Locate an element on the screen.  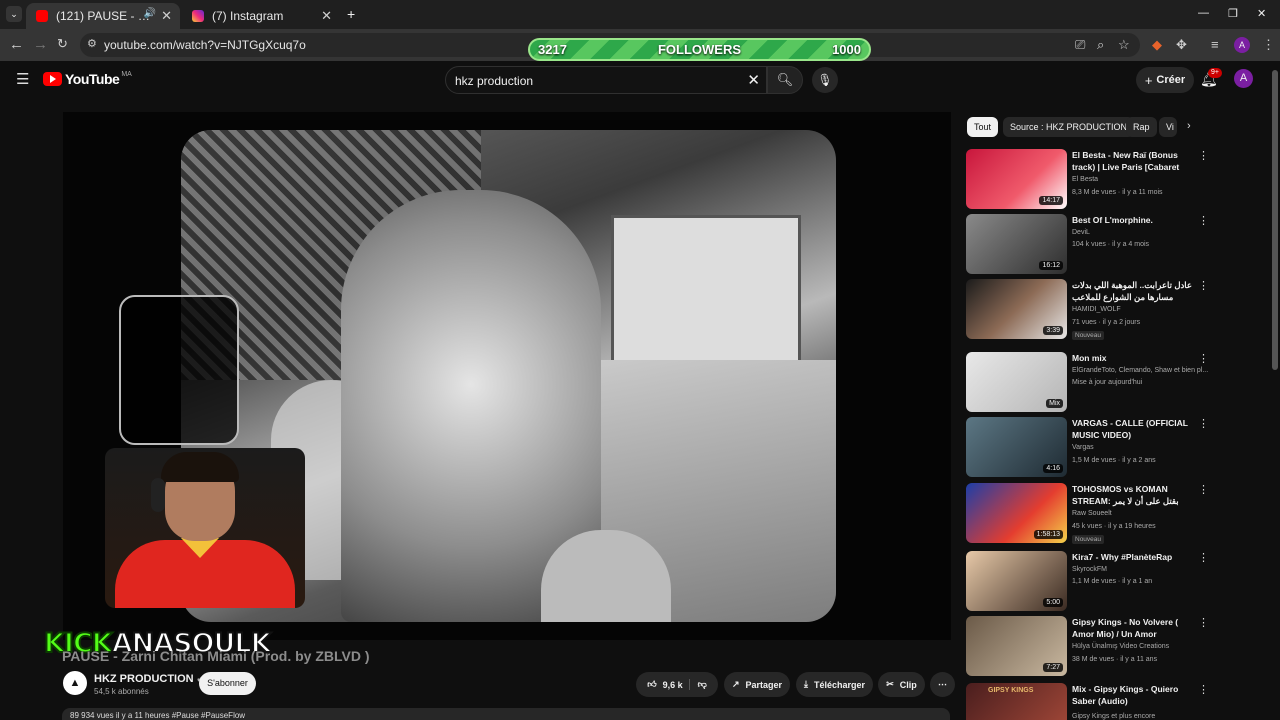
reload-icon: ↻ is located at coordinates (62, 44).